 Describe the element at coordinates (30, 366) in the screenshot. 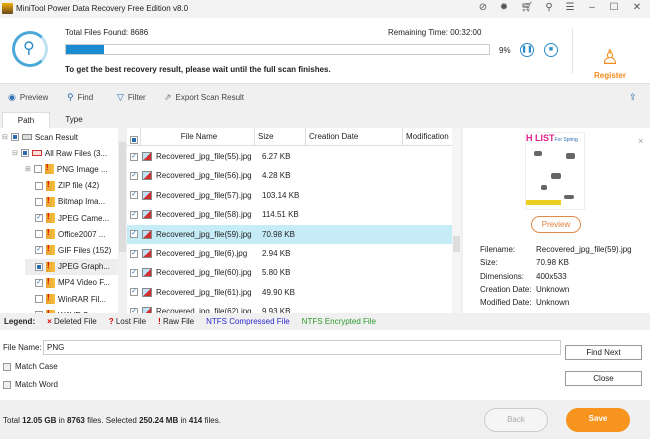

I see `match-case-checkbox: Match Case` at that location.